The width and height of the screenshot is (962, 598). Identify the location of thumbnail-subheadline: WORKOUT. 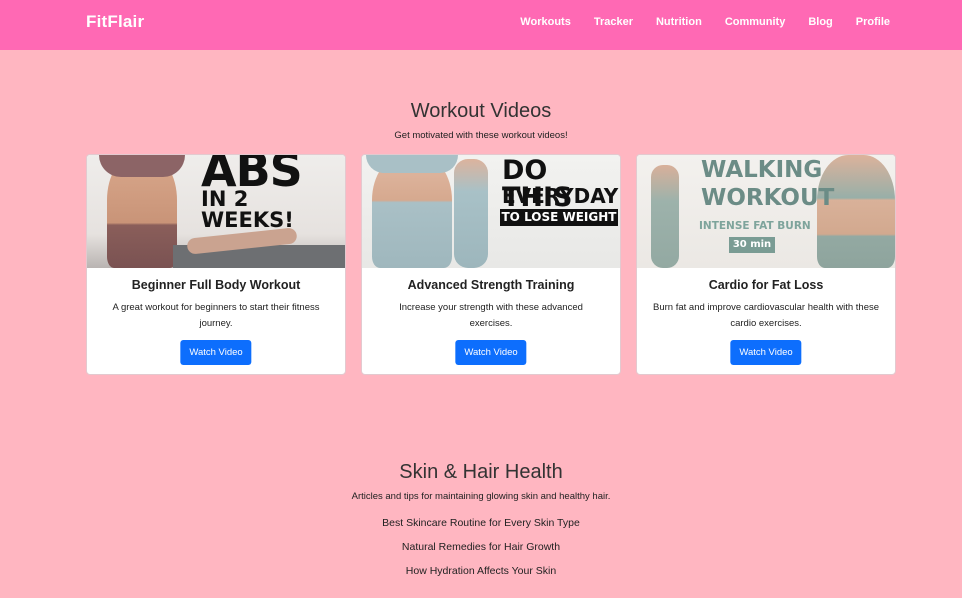
(768, 198).